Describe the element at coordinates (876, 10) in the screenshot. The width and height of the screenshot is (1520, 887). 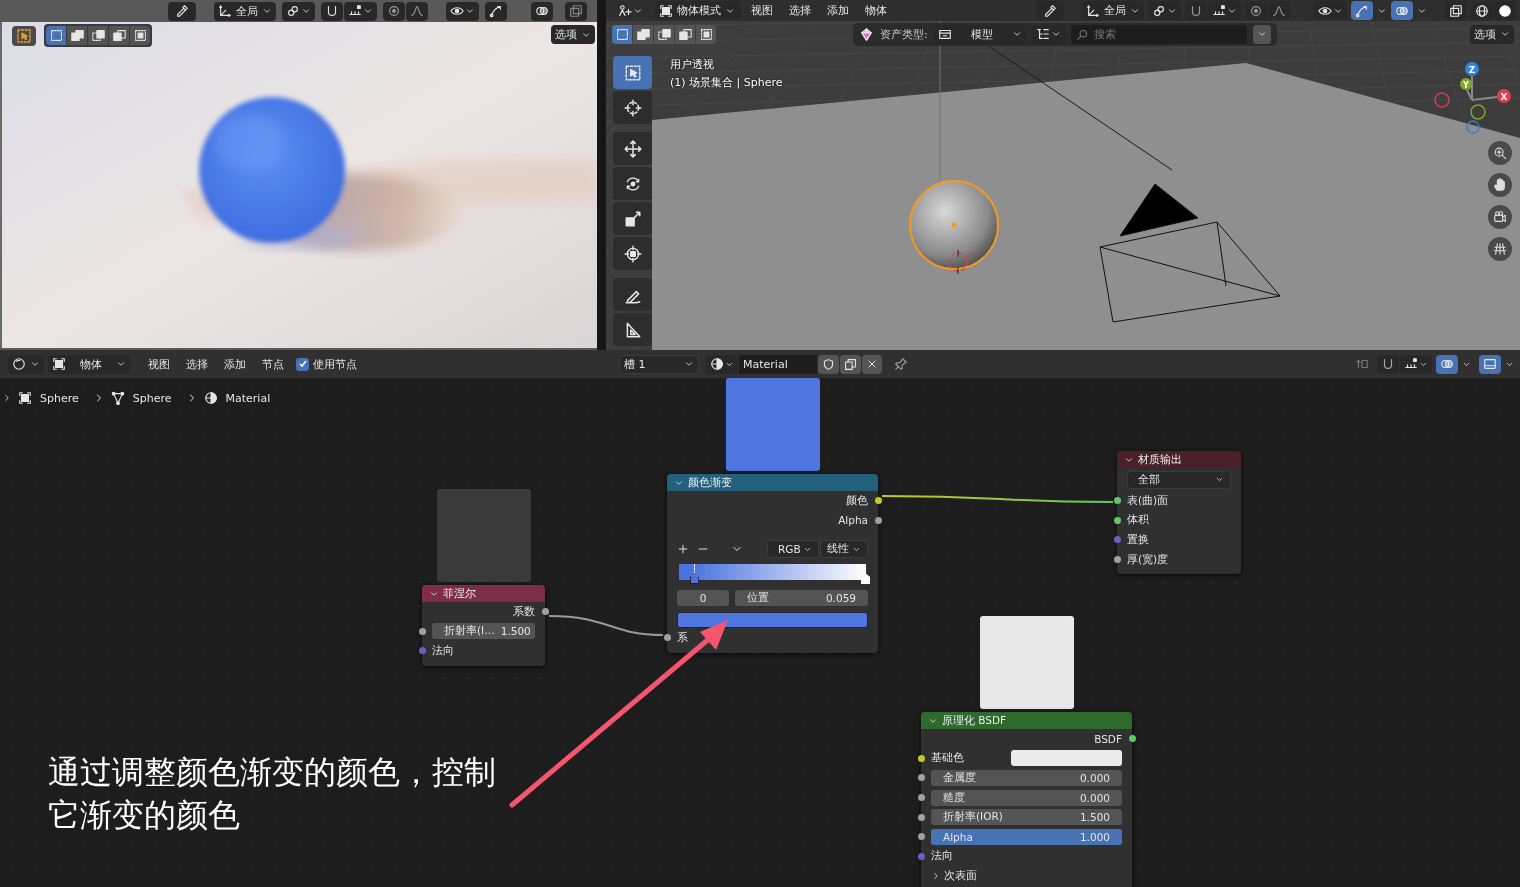
I see `menu-item: 物体` at that location.